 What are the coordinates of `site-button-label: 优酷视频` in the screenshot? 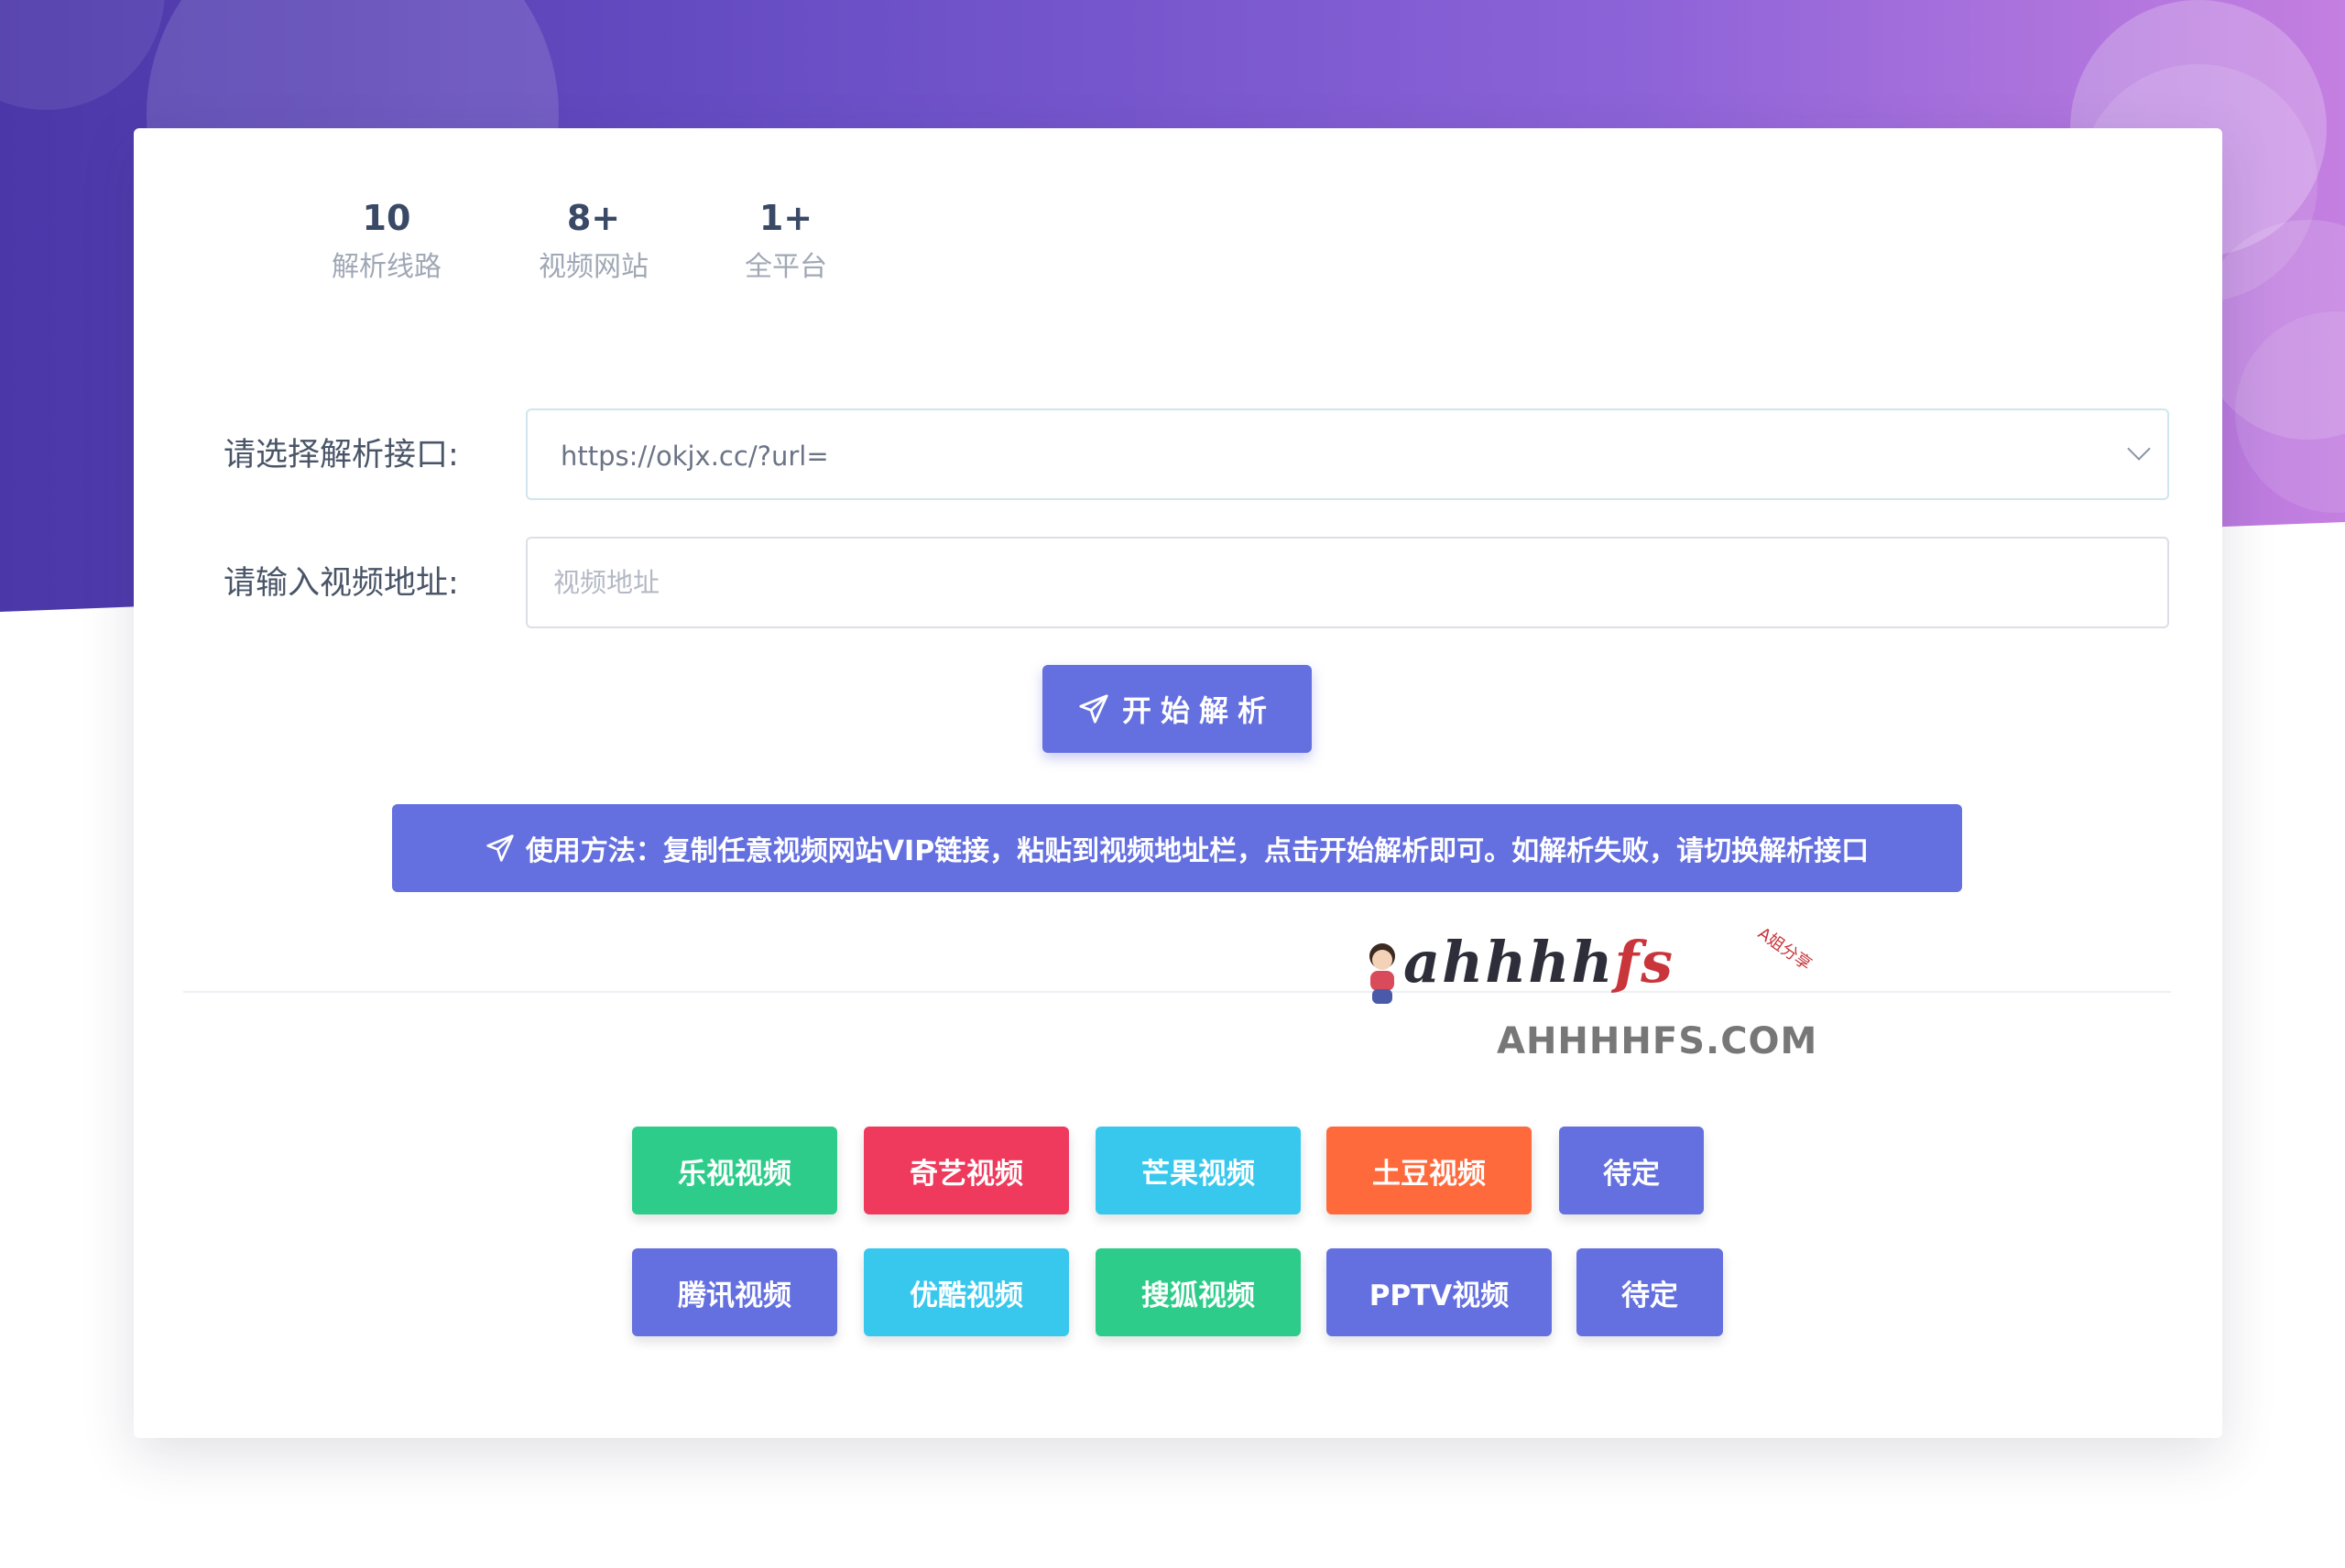 It's located at (966, 1295).